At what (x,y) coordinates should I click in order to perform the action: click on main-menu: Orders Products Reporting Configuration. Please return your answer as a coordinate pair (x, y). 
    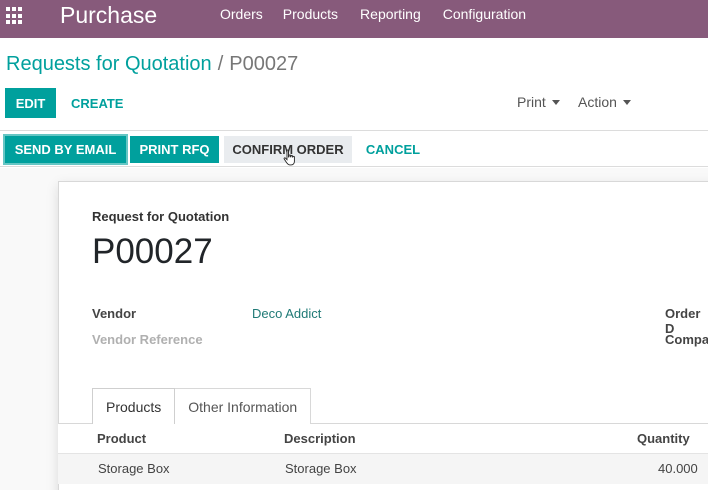
    Looking at the image, I should click on (384, 19).